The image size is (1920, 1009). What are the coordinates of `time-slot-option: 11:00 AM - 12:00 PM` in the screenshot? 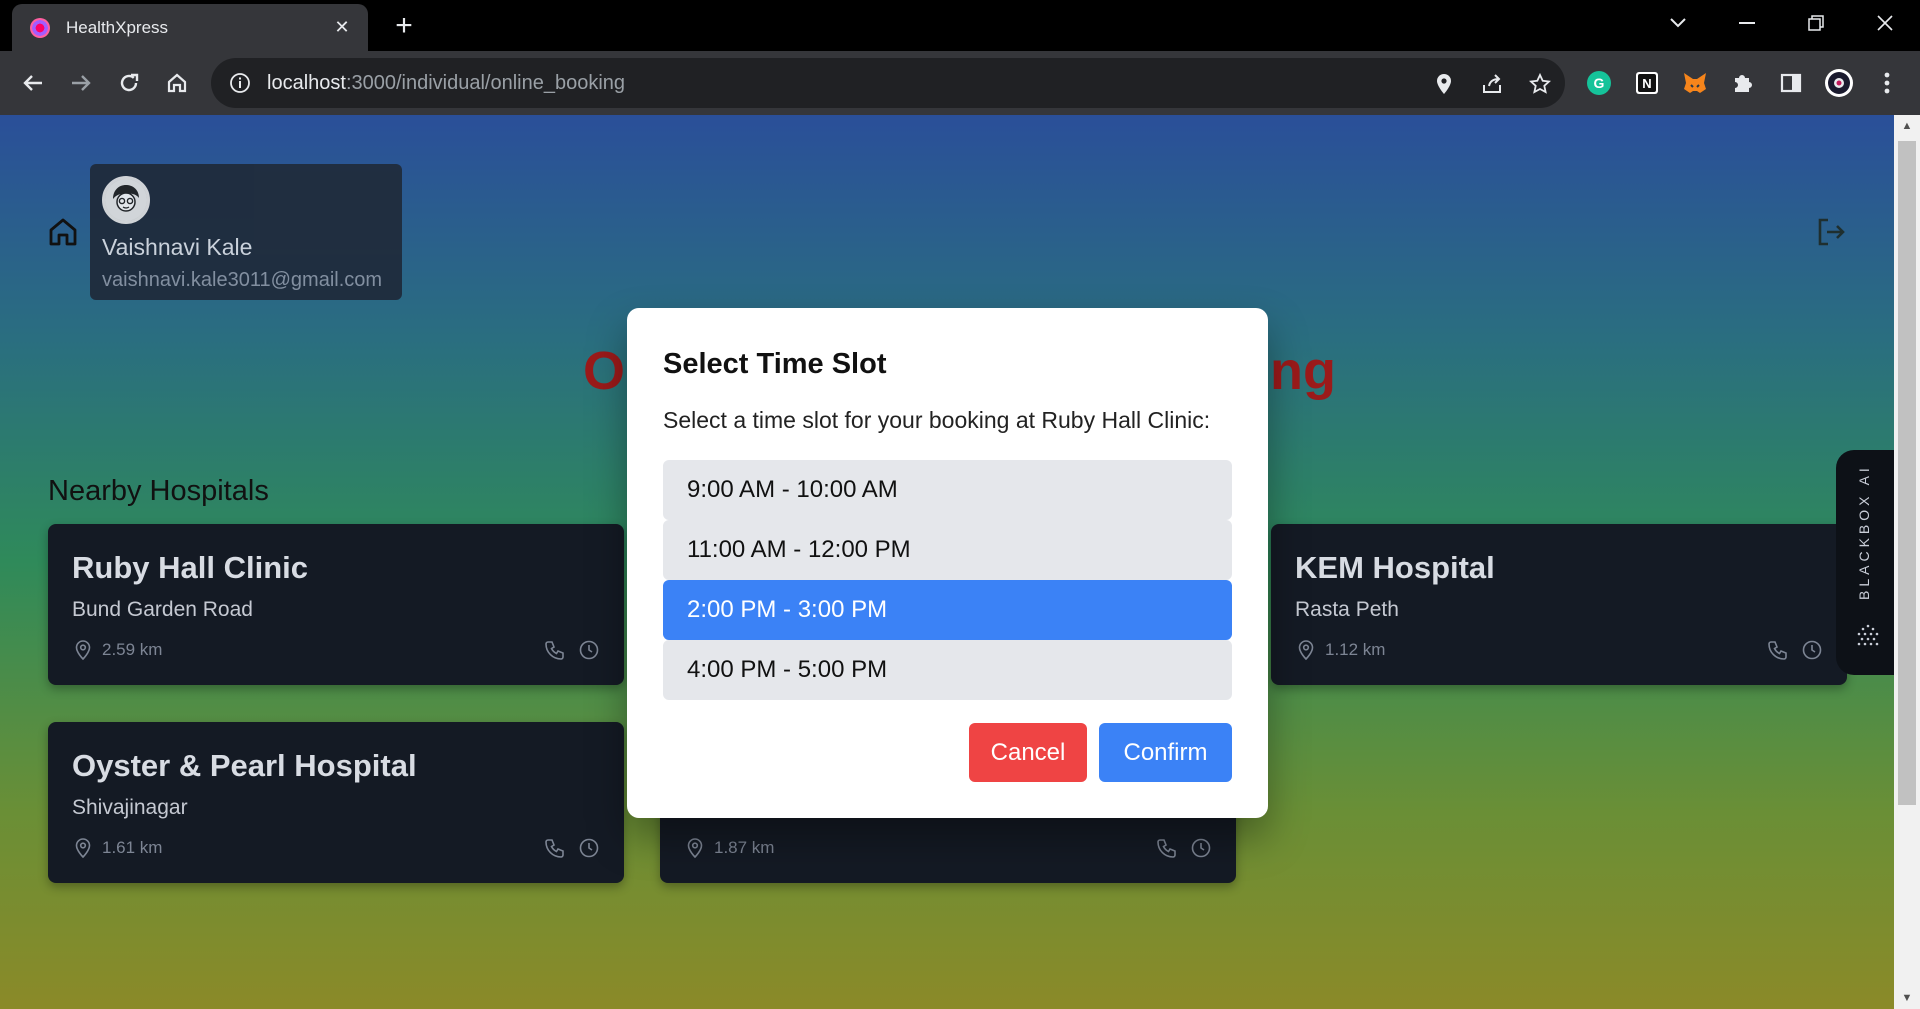 It's located at (947, 550).